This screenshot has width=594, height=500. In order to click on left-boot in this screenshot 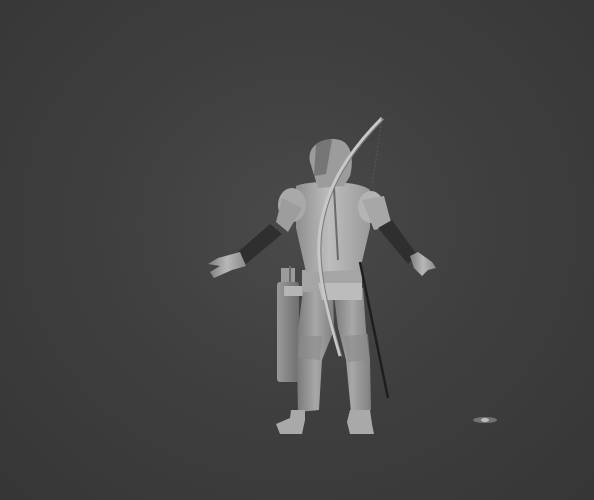, I will do `click(290, 422)`.